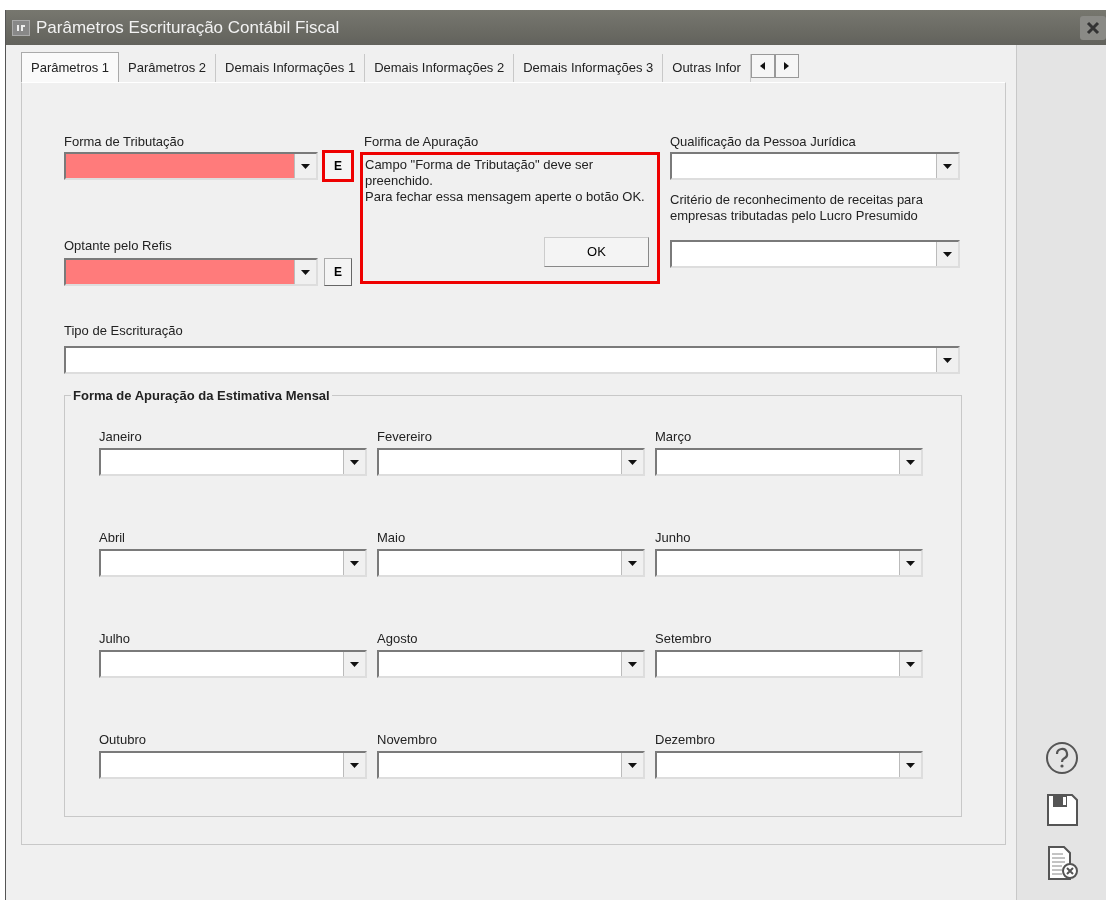  What do you see at coordinates (674, 436) in the screenshot?
I see `field-label: Março` at bounding box center [674, 436].